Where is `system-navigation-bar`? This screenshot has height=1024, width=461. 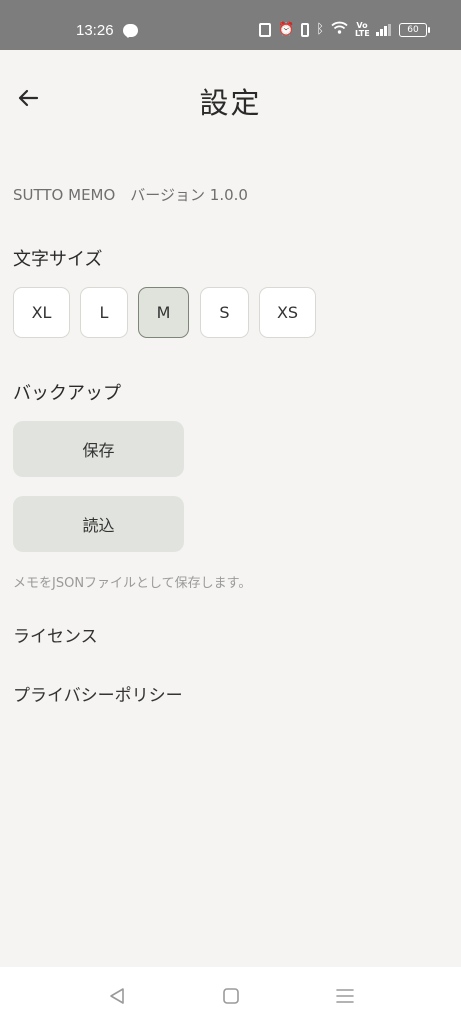 system-navigation-bar is located at coordinates (230, 995).